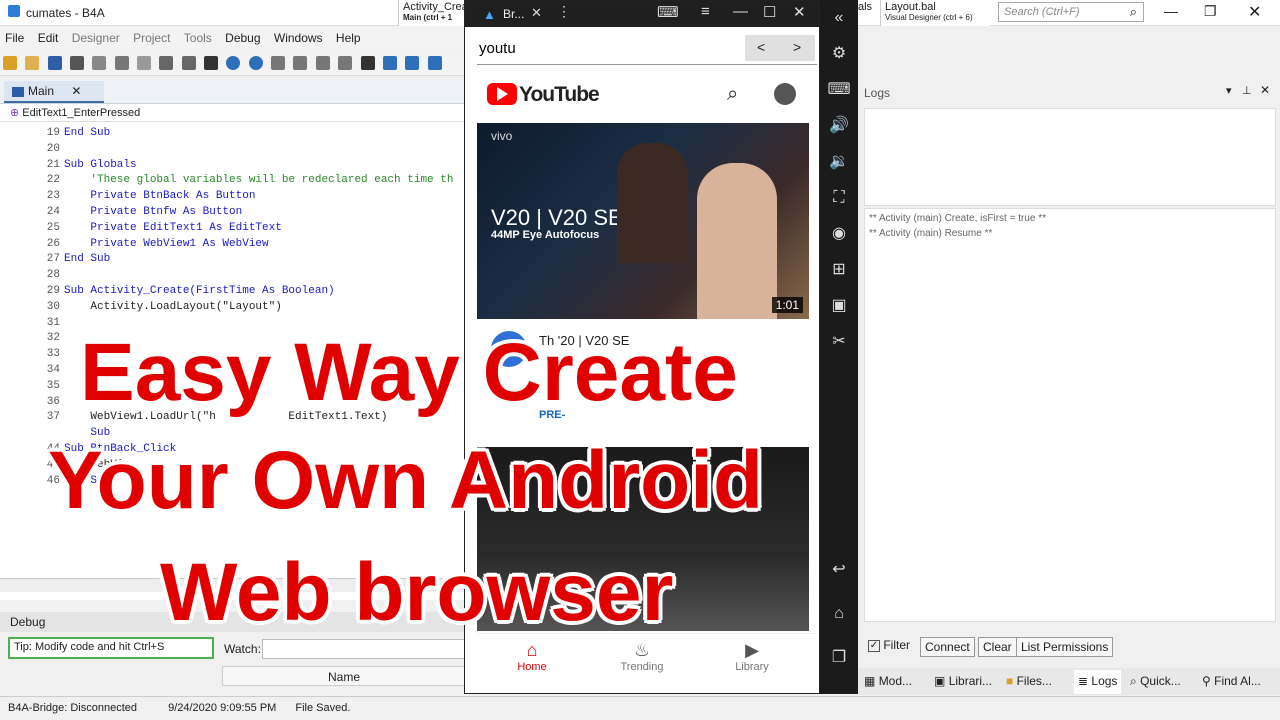  I want to click on log-filter-area, so click(1070, 157).